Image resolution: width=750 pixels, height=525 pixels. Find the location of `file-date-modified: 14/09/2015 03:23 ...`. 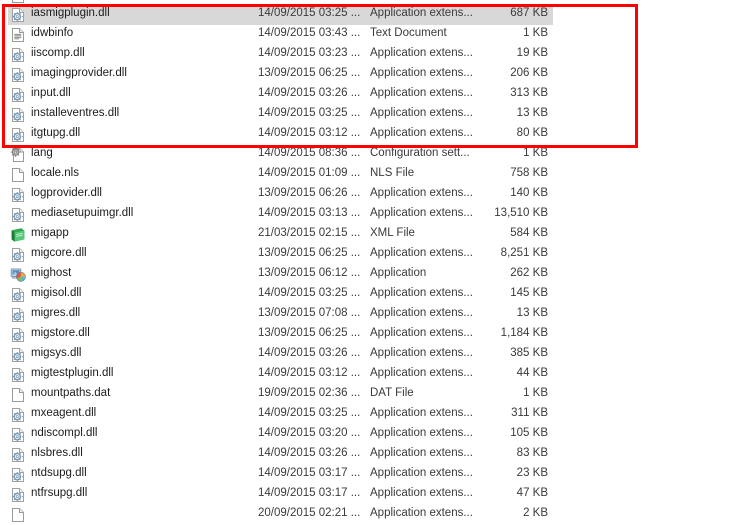

file-date-modified: 14/09/2015 03:23 ... is located at coordinates (309, 53).